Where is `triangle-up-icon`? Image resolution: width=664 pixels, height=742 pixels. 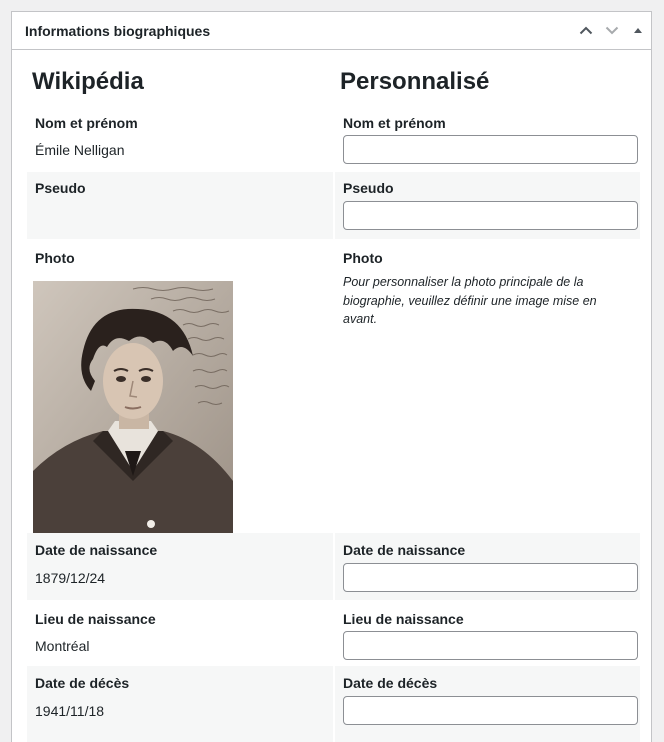 triangle-up-icon is located at coordinates (638, 30).